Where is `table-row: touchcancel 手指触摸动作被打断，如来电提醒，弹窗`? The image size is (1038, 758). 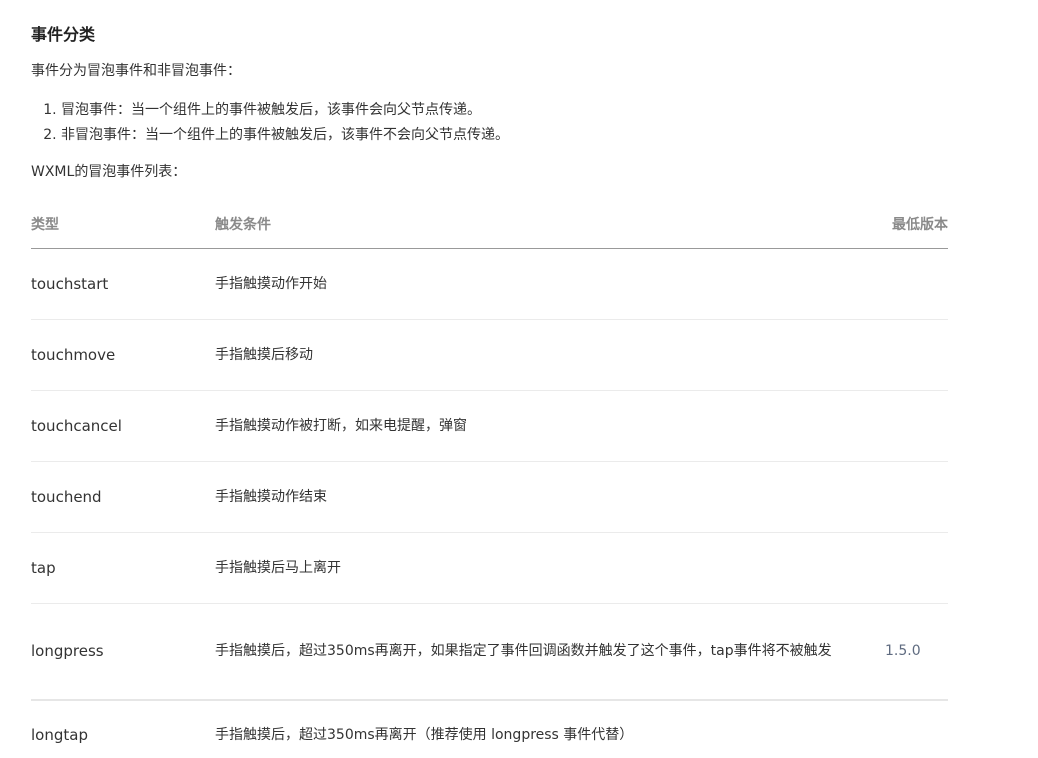 table-row: touchcancel 手指触摸动作被打断，如来电提醒，弹窗 is located at coordinates (489, 426).